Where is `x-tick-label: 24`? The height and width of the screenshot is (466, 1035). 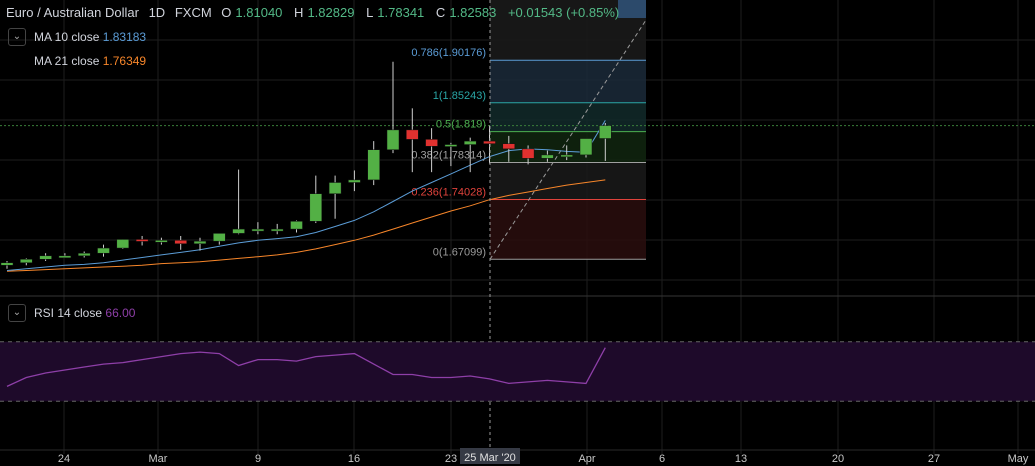
x-tick-label: 24 is located at coordinates (64, 459).